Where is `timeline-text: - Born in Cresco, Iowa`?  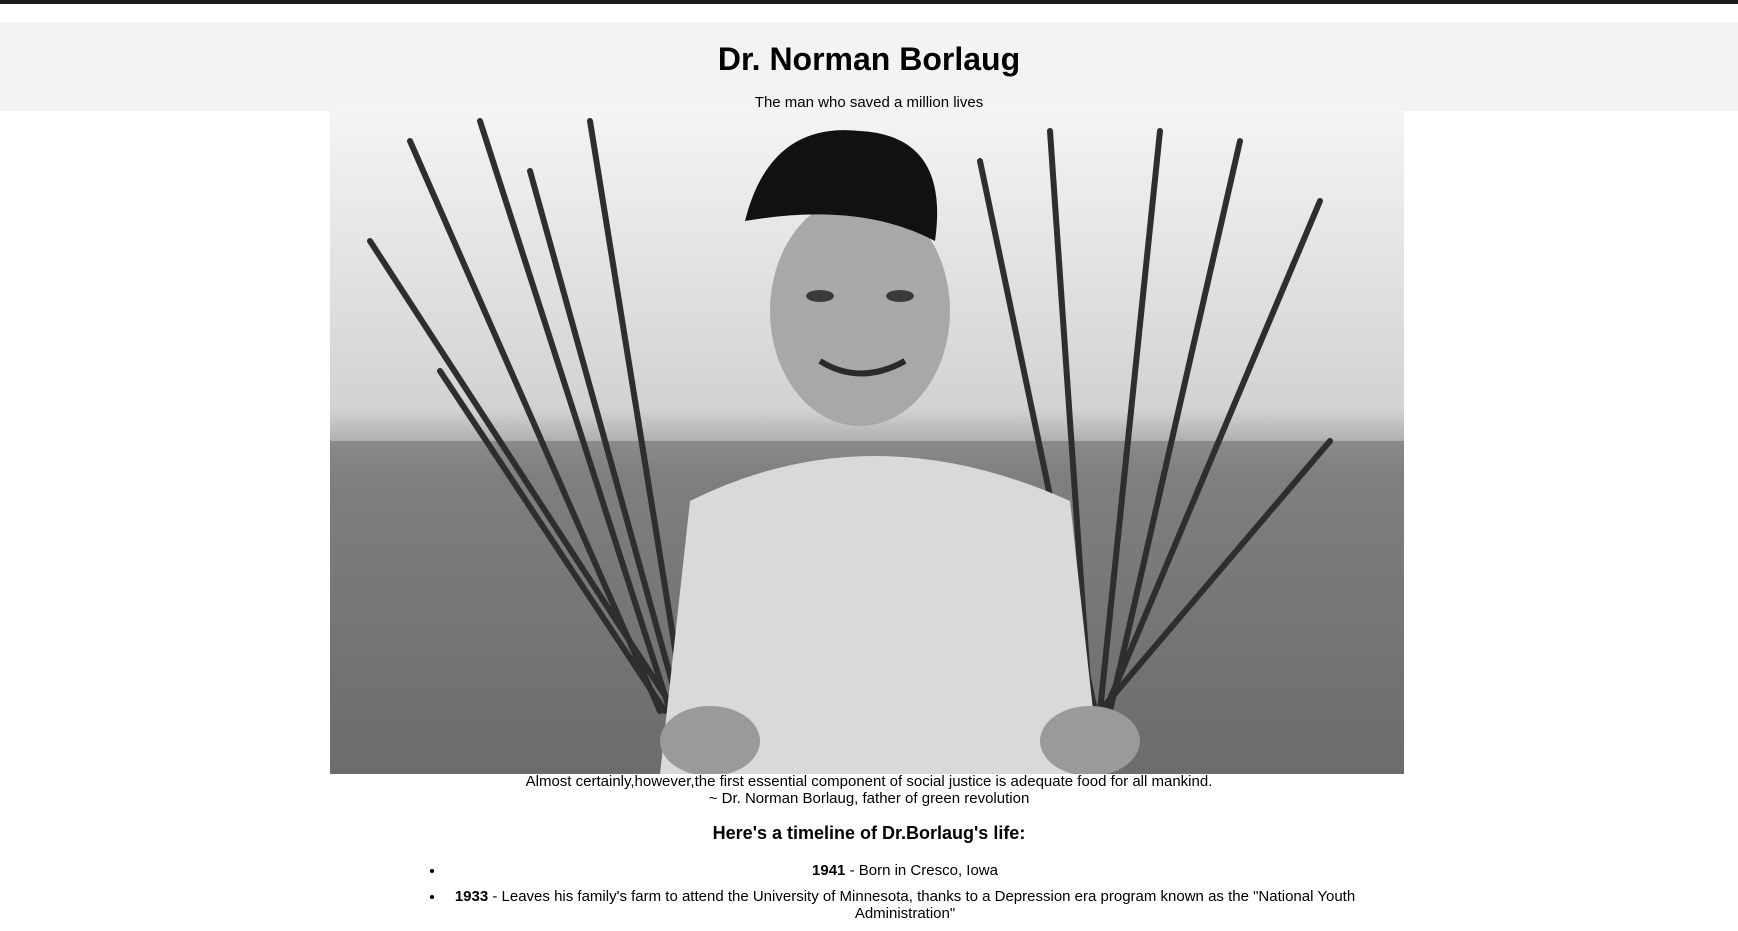
timeline-text: - Born in Cresco, Iowa is located at coordinates (921, 870).